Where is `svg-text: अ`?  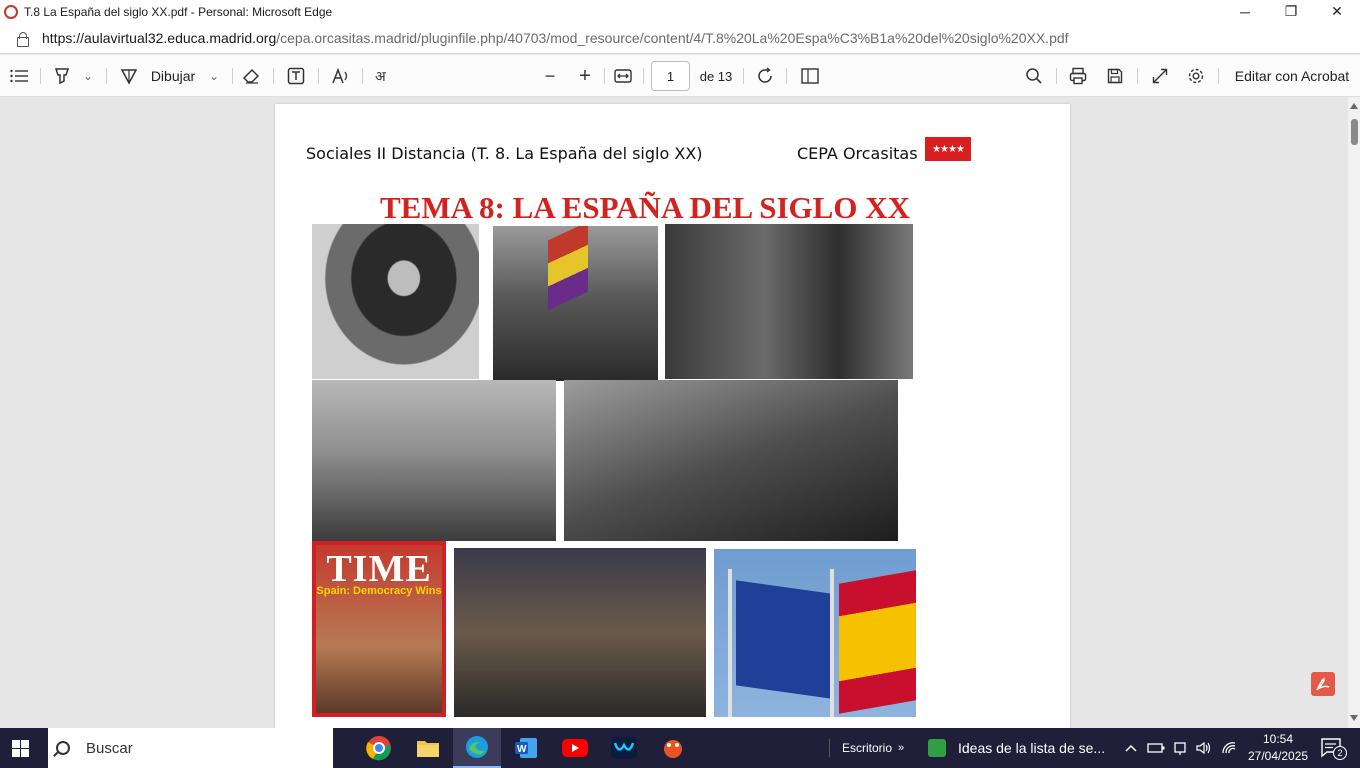
svg-text: अ is located at coordinates (380, 76).